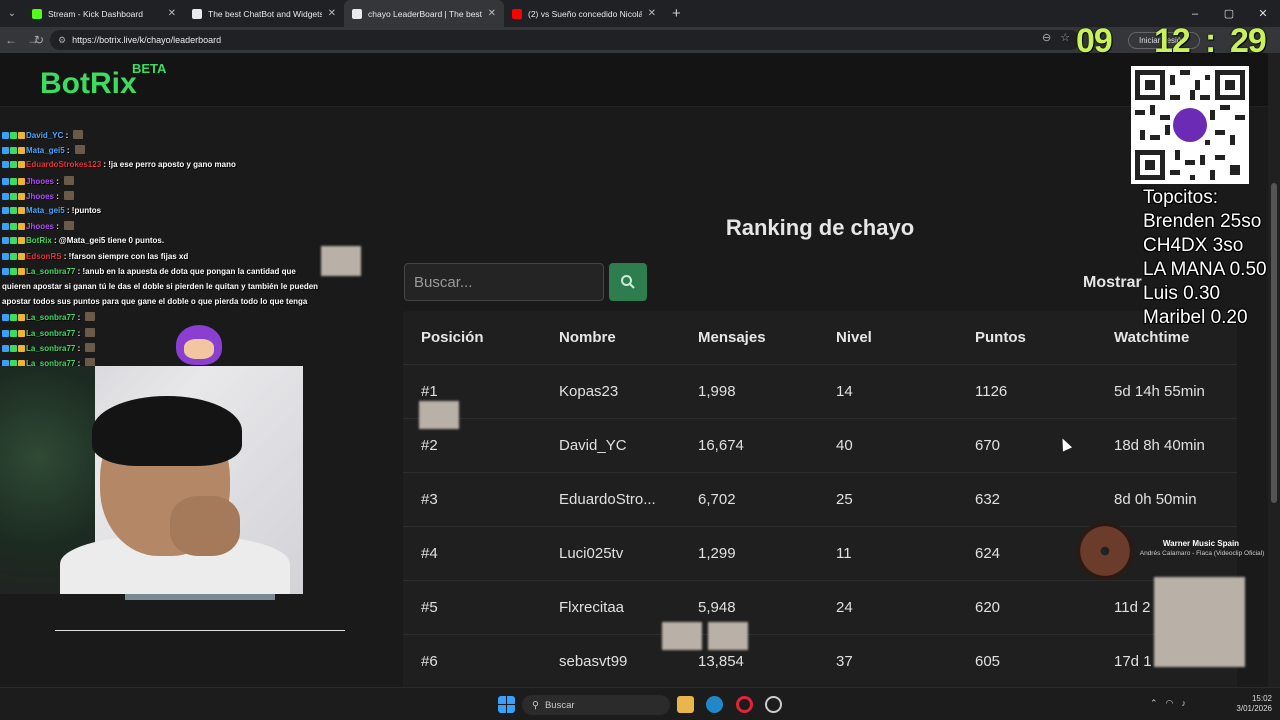  I want to click on scrollbar-thumb, so click(1274, 343).